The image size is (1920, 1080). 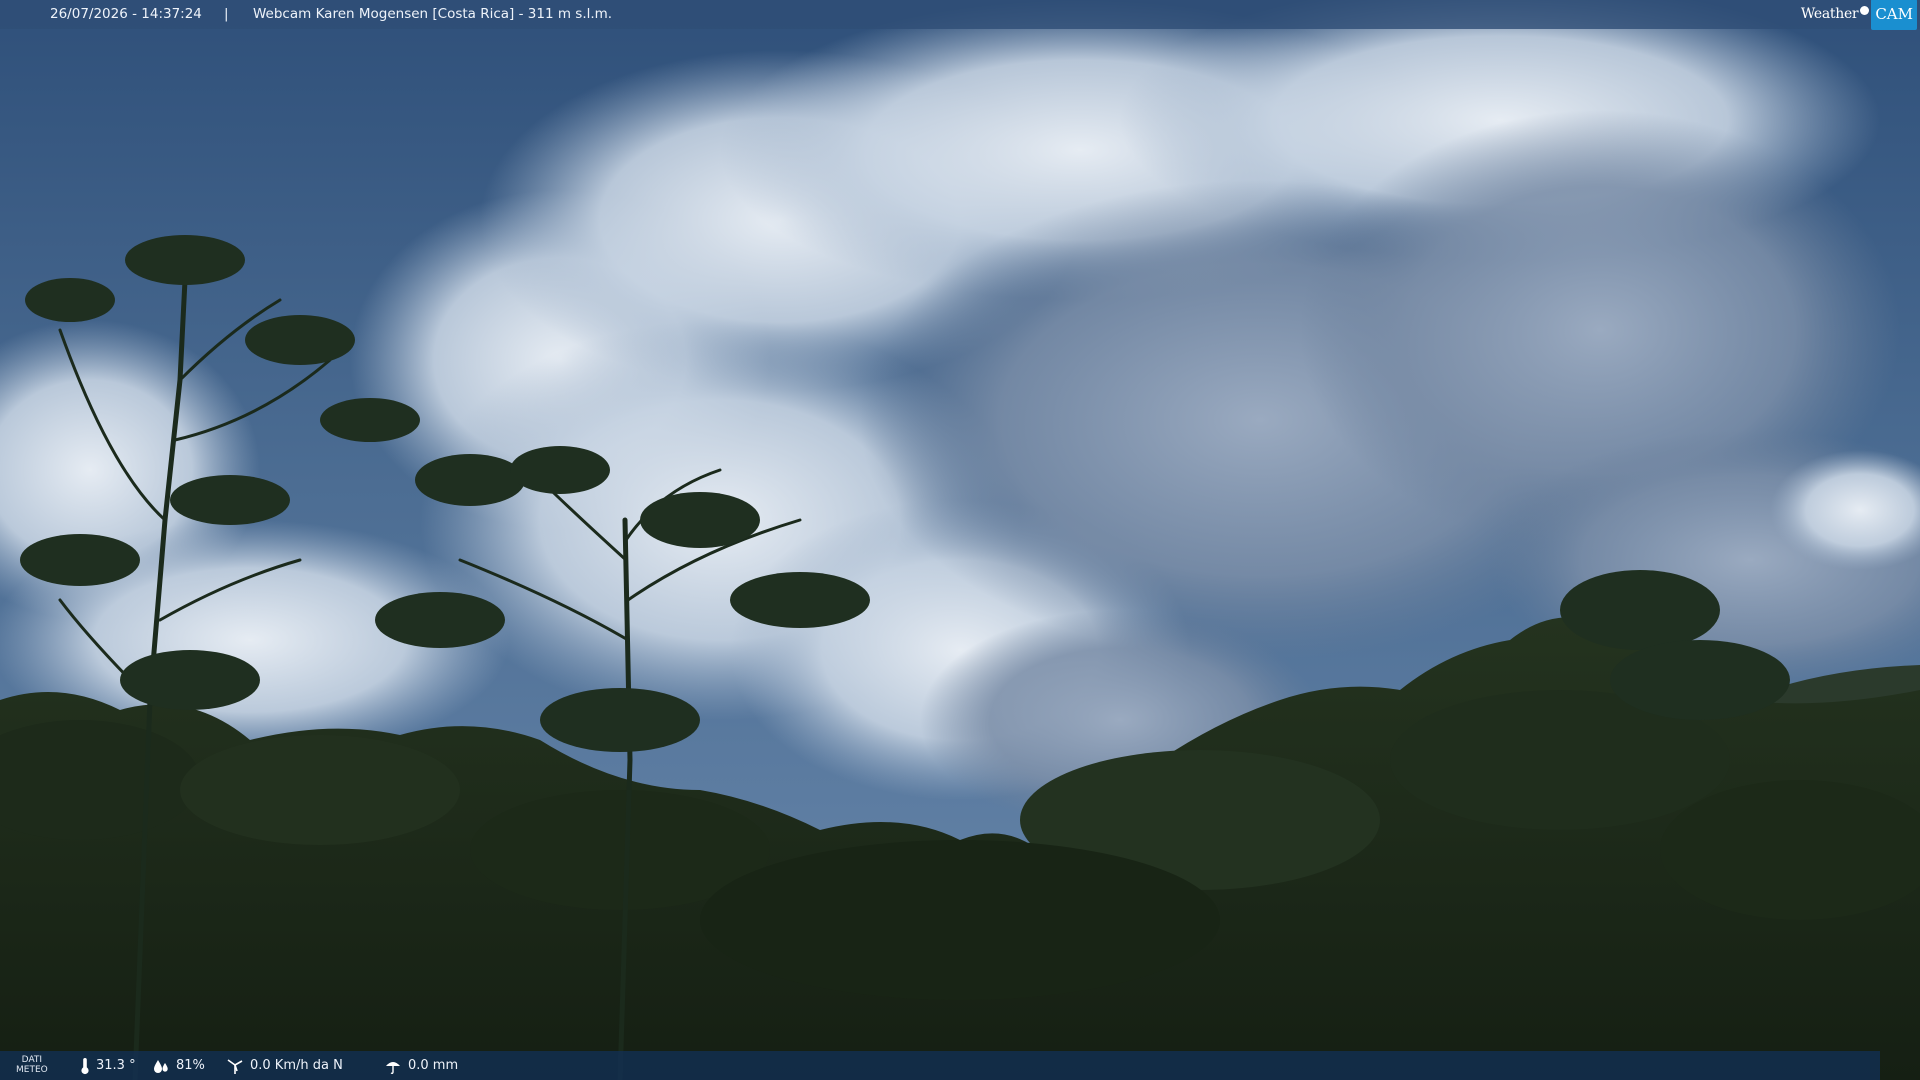 What do you see at coordinates (1865, 10) in the screenshot?
I see `logo-dot-icon` at bounding box center [1865, 10].